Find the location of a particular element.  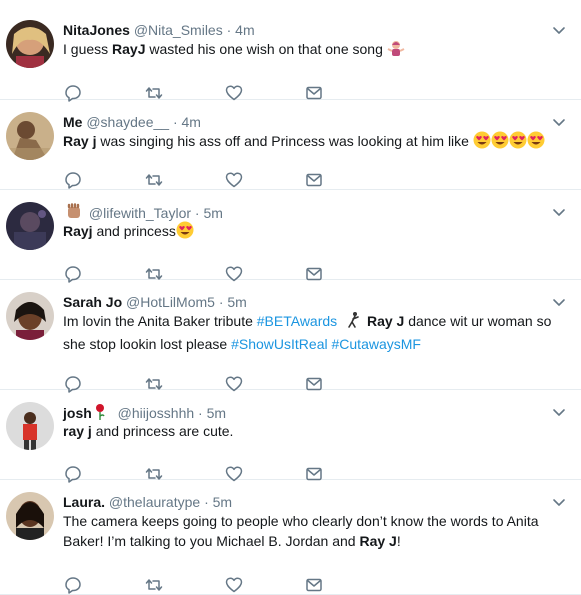

user-handle: @shaydee__ is located at coordinates (127, 122).